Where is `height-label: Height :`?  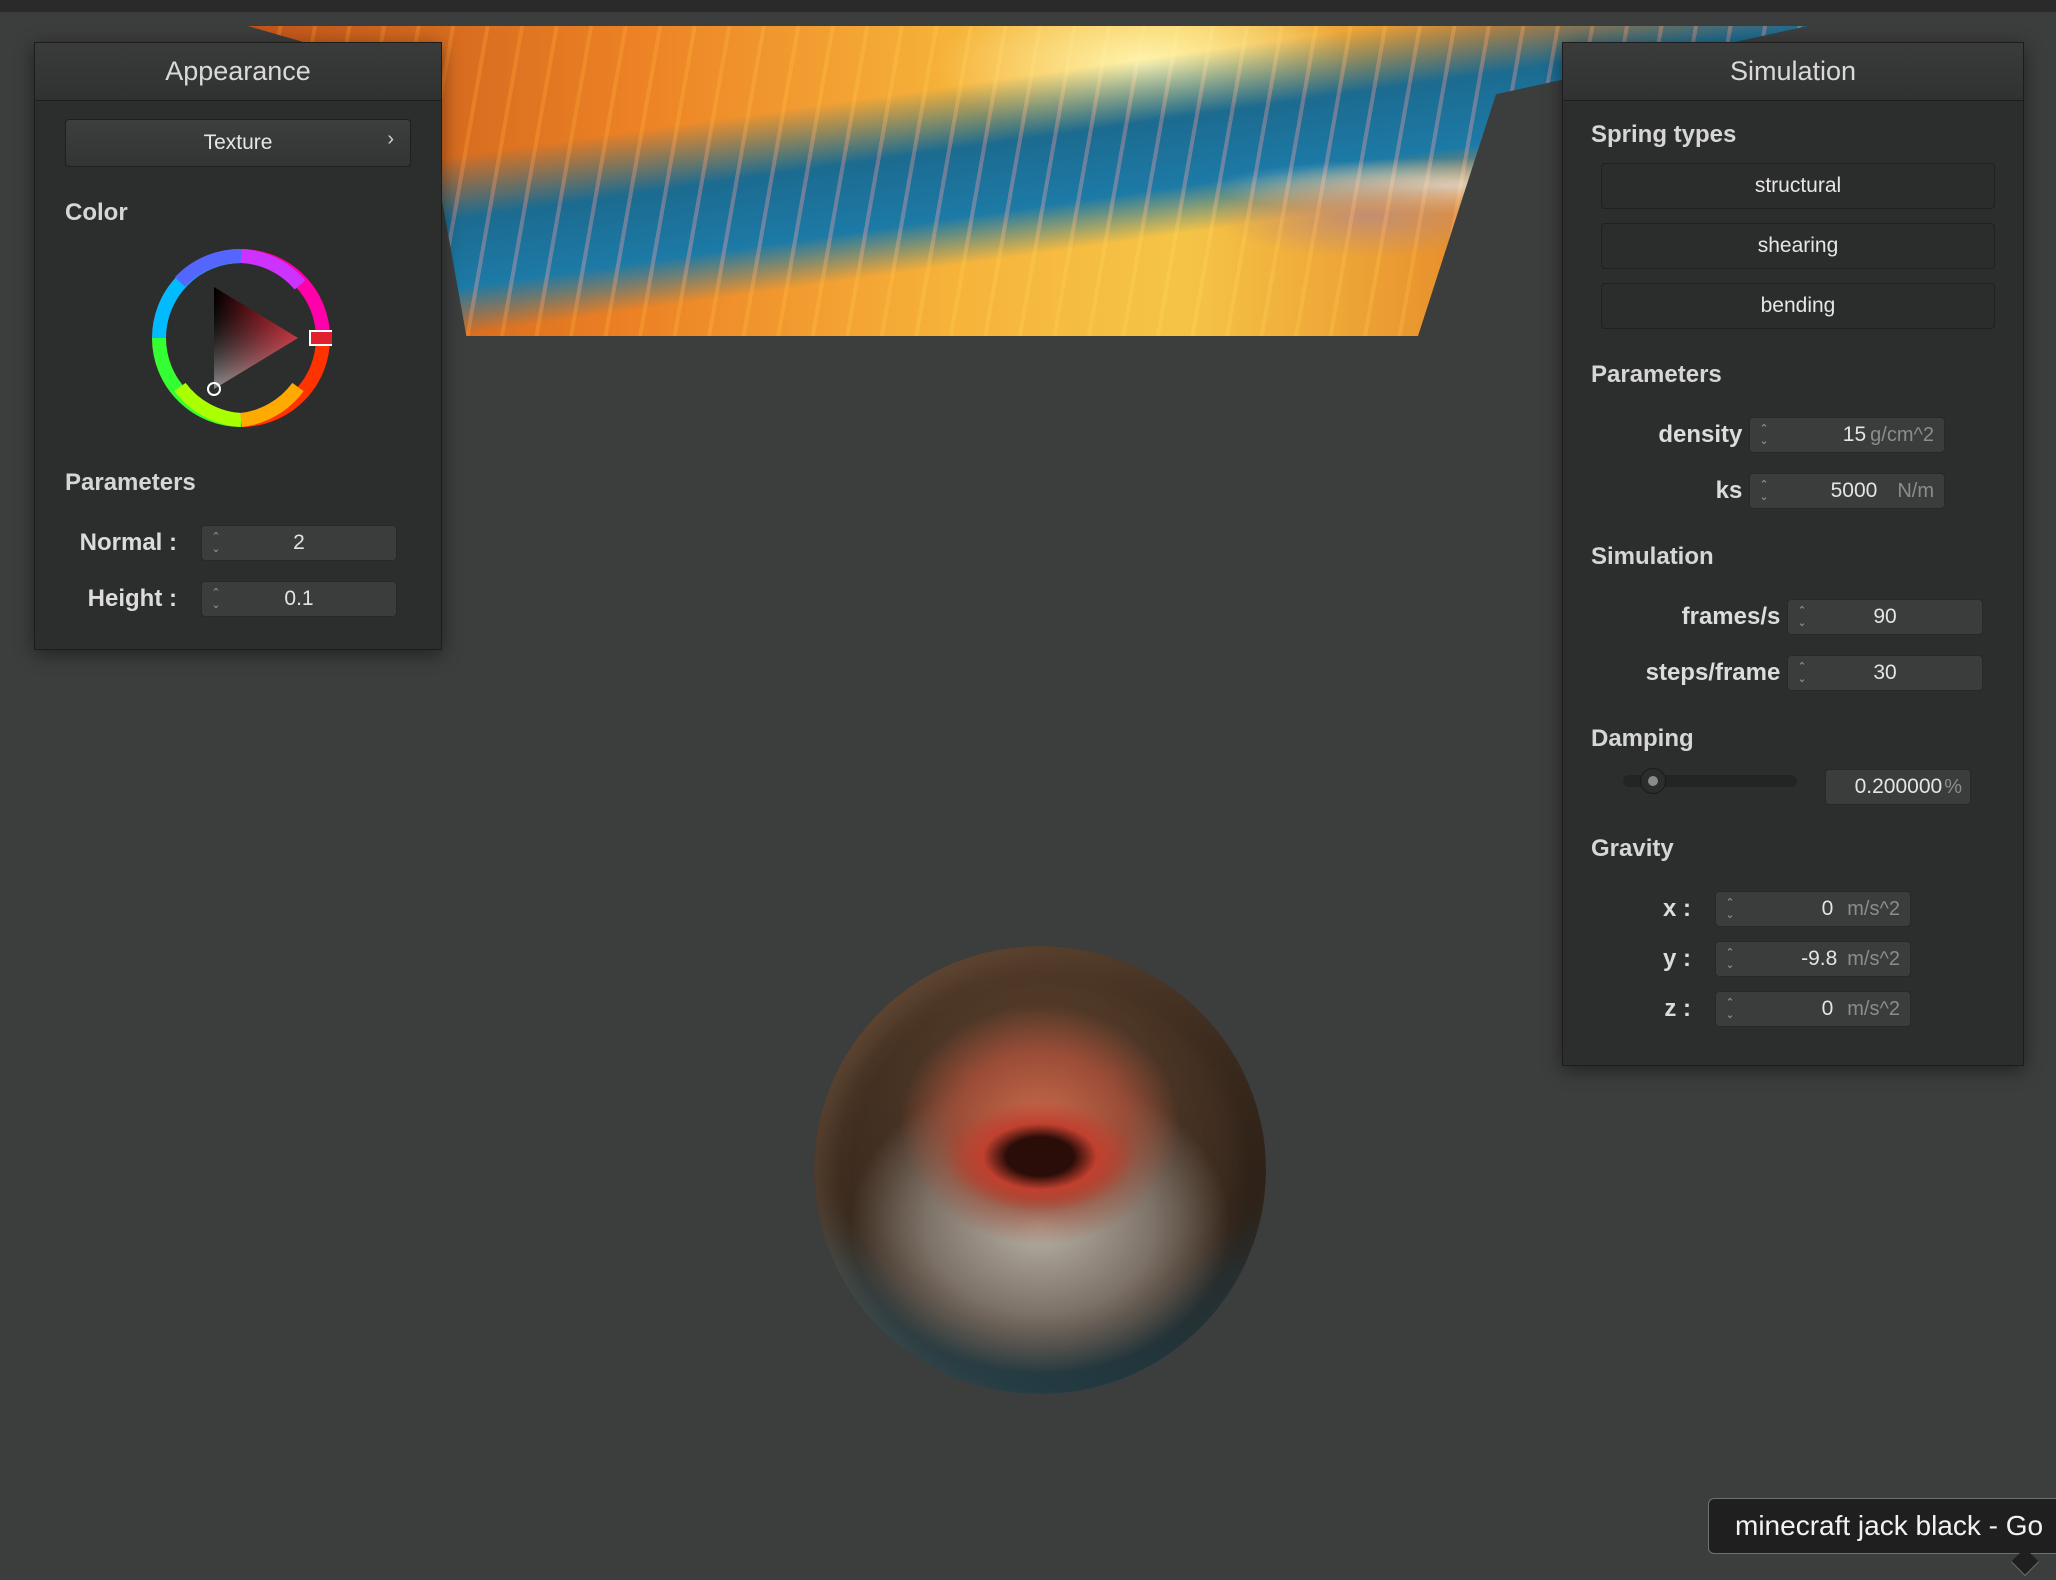 height-label: Height : is located at coordinates (132, 598).